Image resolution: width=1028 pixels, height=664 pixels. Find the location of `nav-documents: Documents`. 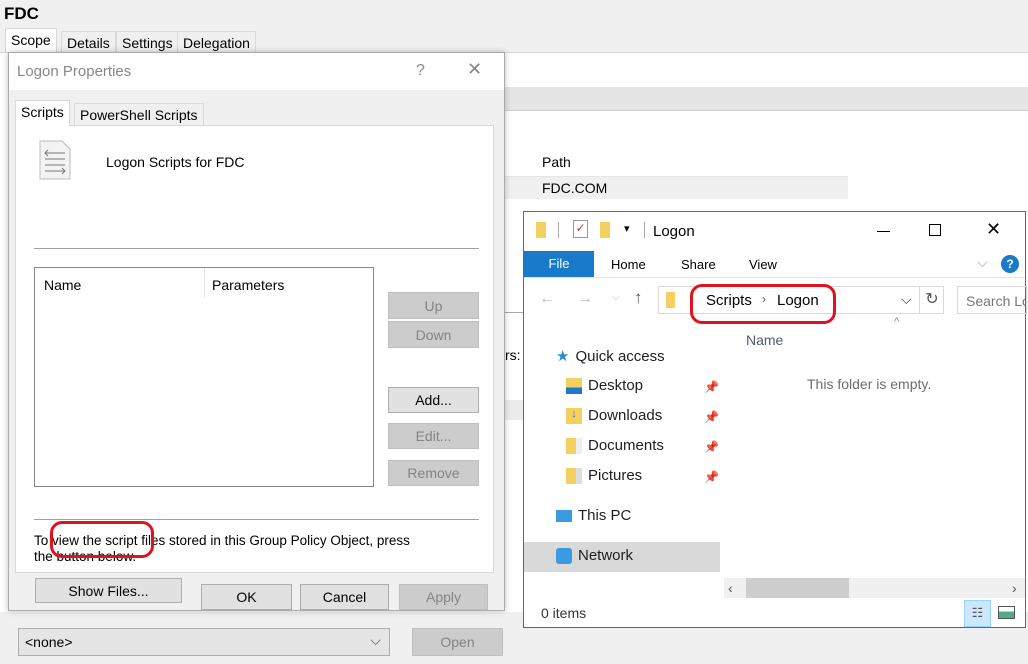

nav-documents: Documents is located at coordinates (615, 445).